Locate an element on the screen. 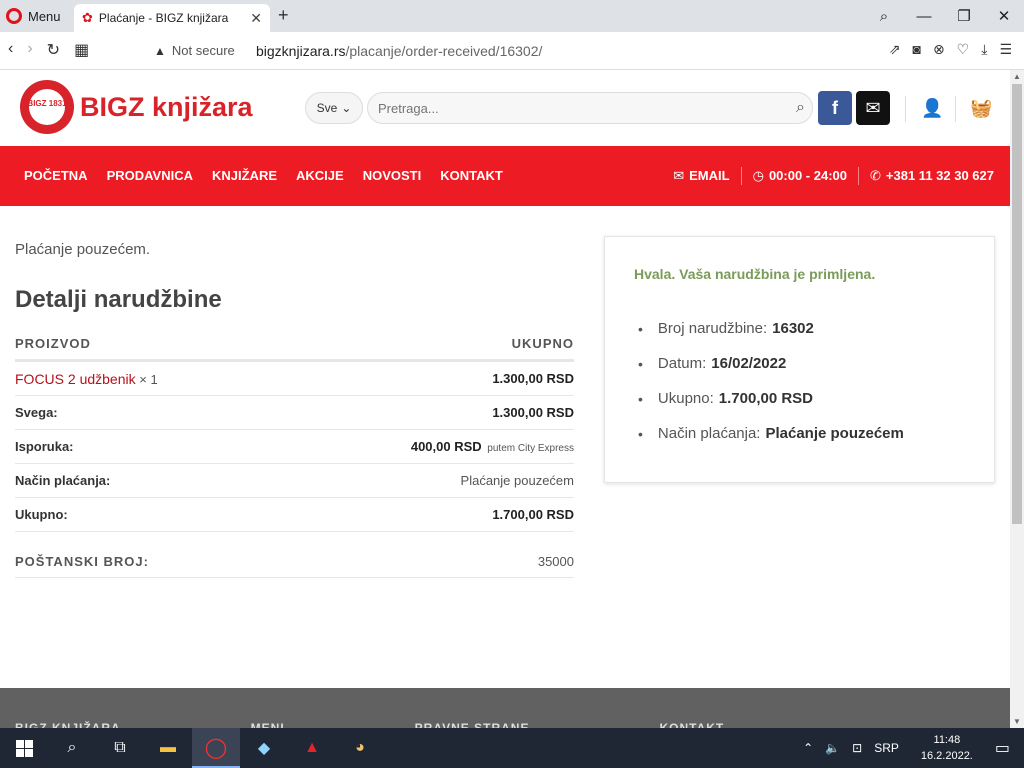 This screenshot has width=1024, height=768. nav-item-novosti: NOVOSTI is located at coordinates (392, 175).